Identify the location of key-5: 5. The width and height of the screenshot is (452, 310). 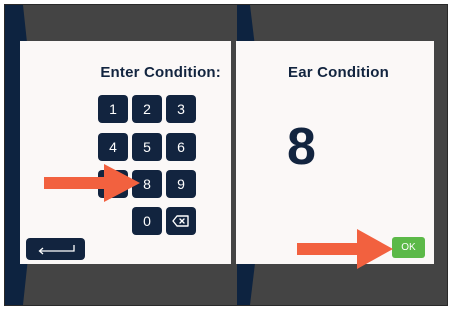
(147, 147).